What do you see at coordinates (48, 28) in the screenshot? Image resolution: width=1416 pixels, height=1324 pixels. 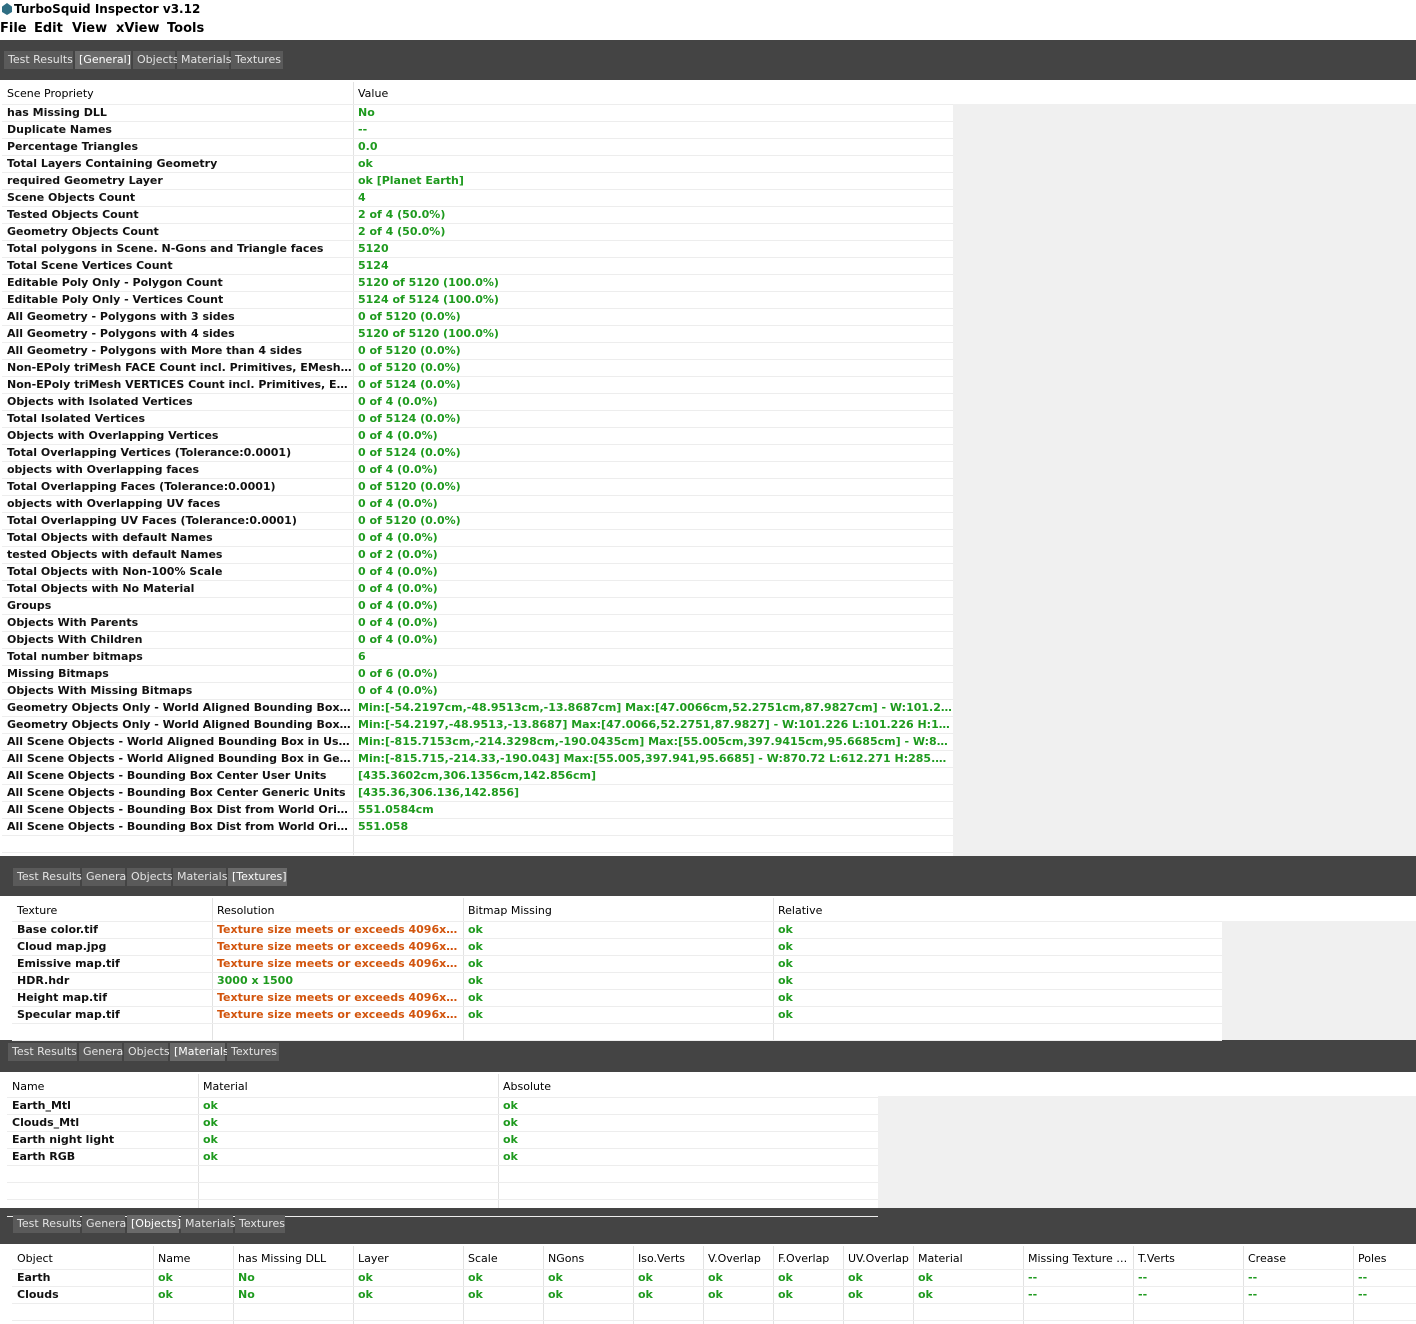 I see `menu-edit: Edit` at bounding box center [48, 28].